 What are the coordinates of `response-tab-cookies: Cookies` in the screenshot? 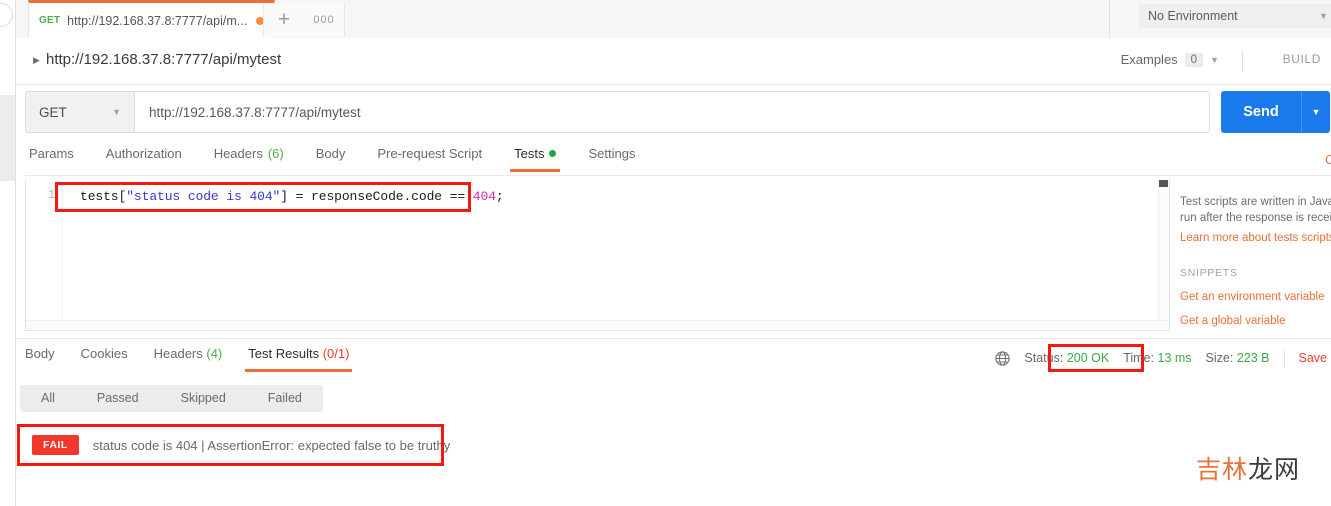 It's located at (104, 359).